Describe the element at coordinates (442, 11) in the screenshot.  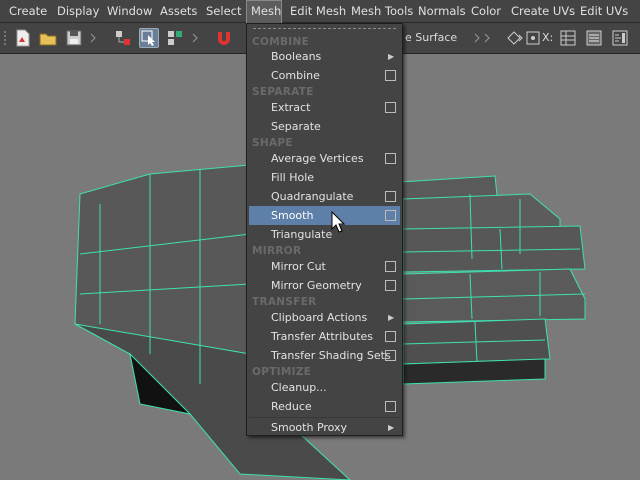
I see `menu-normals: Normals` at that location.